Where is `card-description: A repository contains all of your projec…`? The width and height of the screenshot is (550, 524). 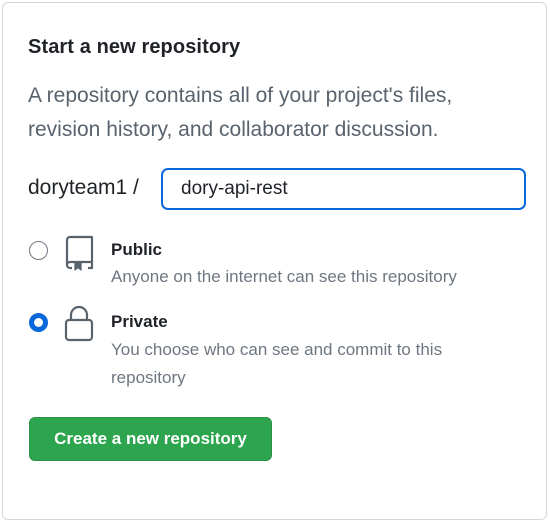 card-description: A repository contains all of your projec… is located at coordinates (240, 112).